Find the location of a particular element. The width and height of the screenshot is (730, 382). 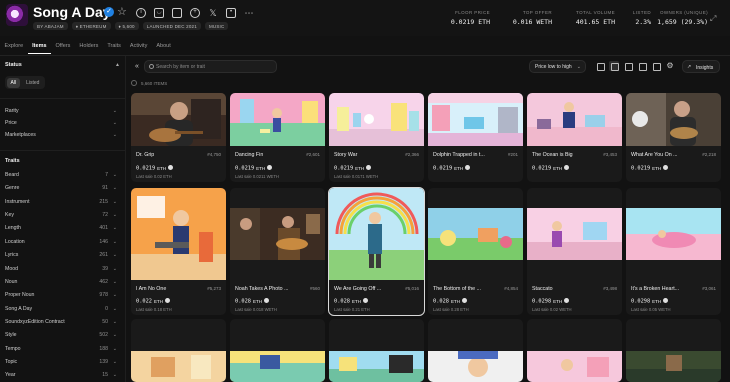

trait-row: Mood 39 ⌄ is located at coordinates (61, 270).